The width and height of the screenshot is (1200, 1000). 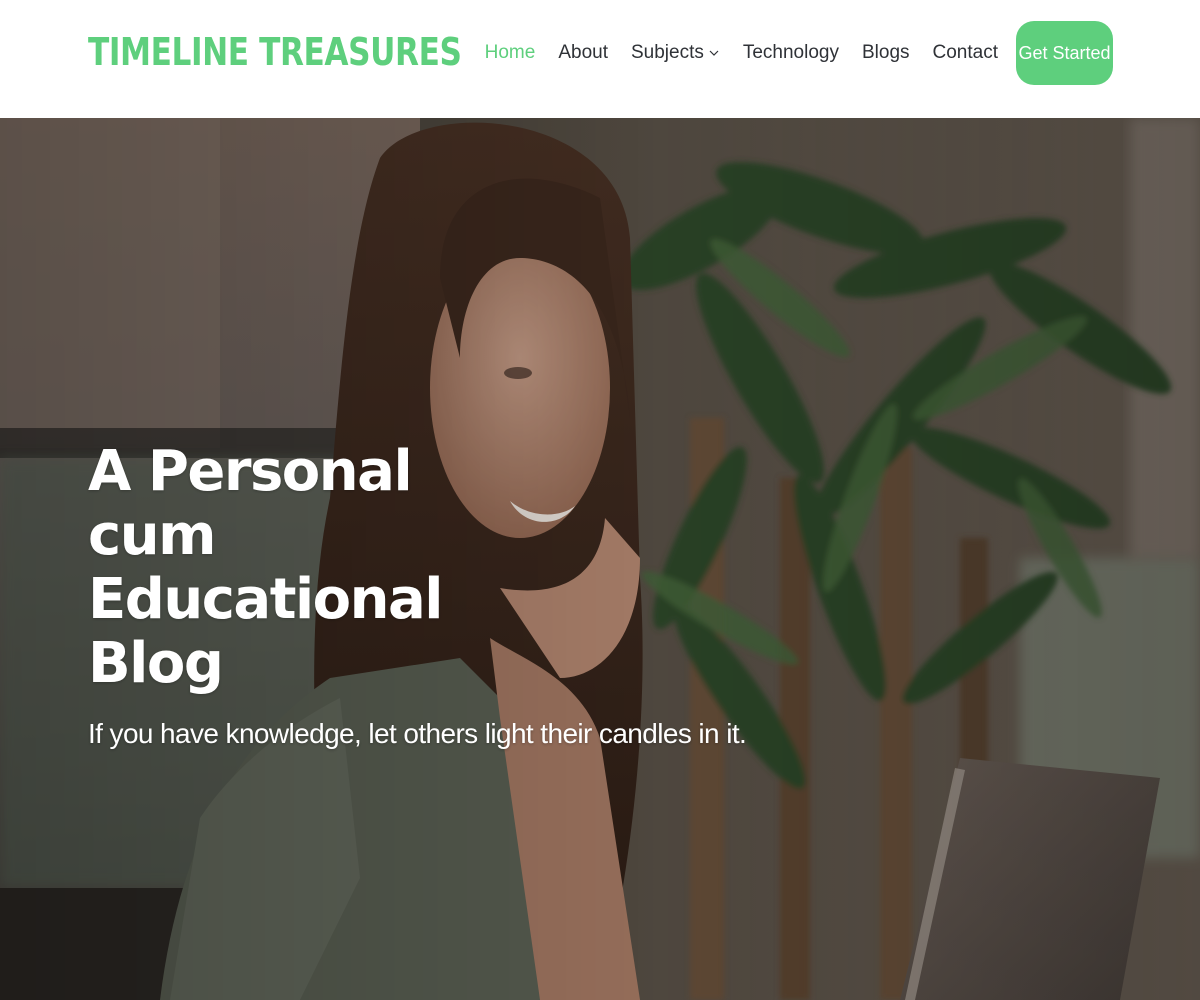 I want to click on nav-item-label: Technology, so click(x=790, y=52).